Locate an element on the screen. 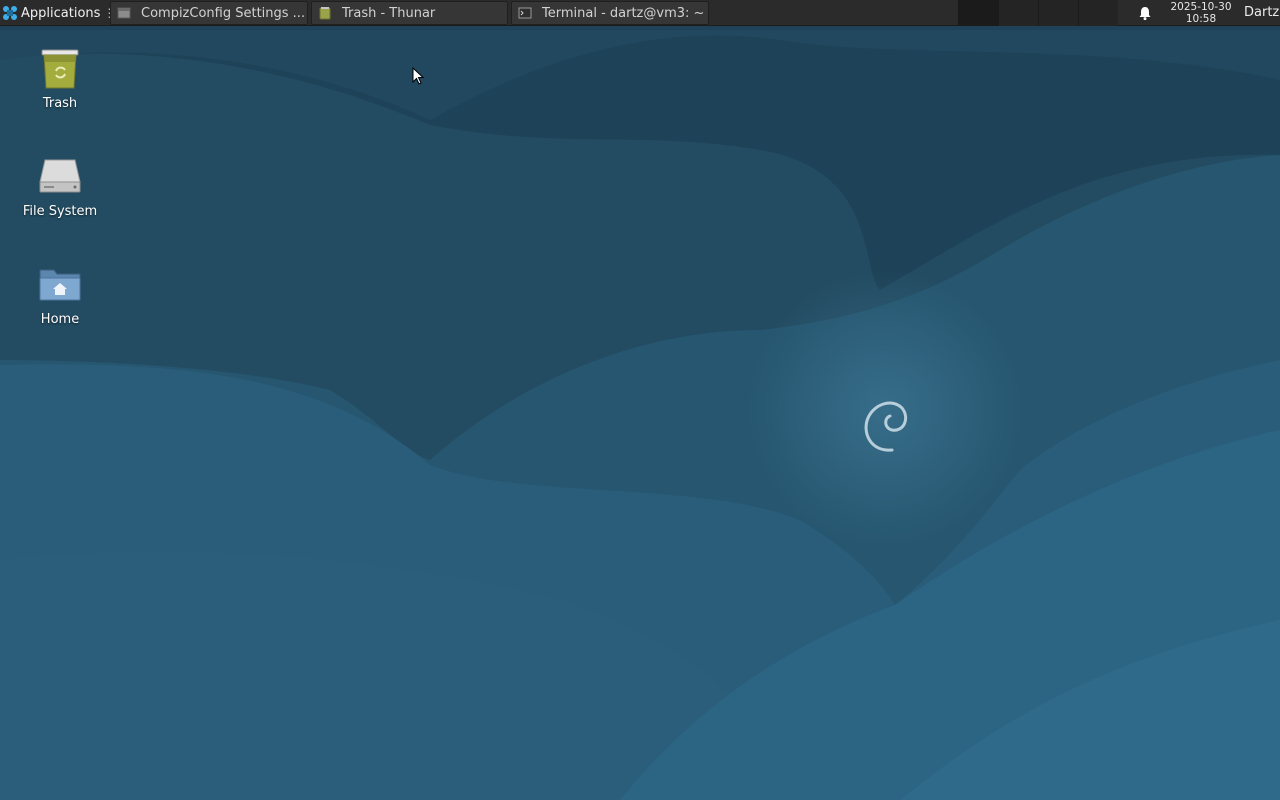  home-folder-icon is located at coordinates (60, 285).